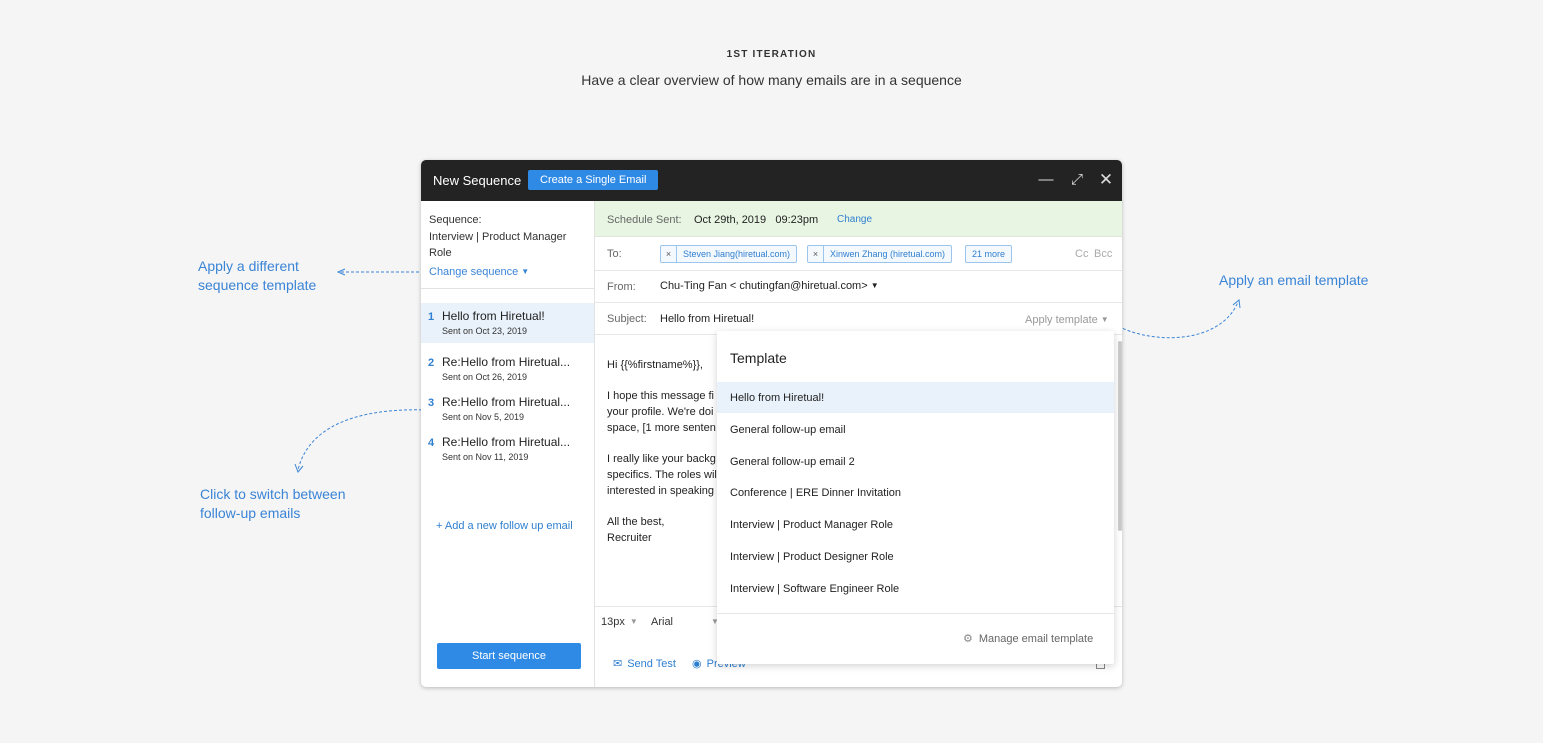 This screenshot has width=1543, height=743. What do you see at coordinates (707, 319) in the screenshot?
I see `subject-input: Hello from Hiretual!` at bounding box center [707, 319].